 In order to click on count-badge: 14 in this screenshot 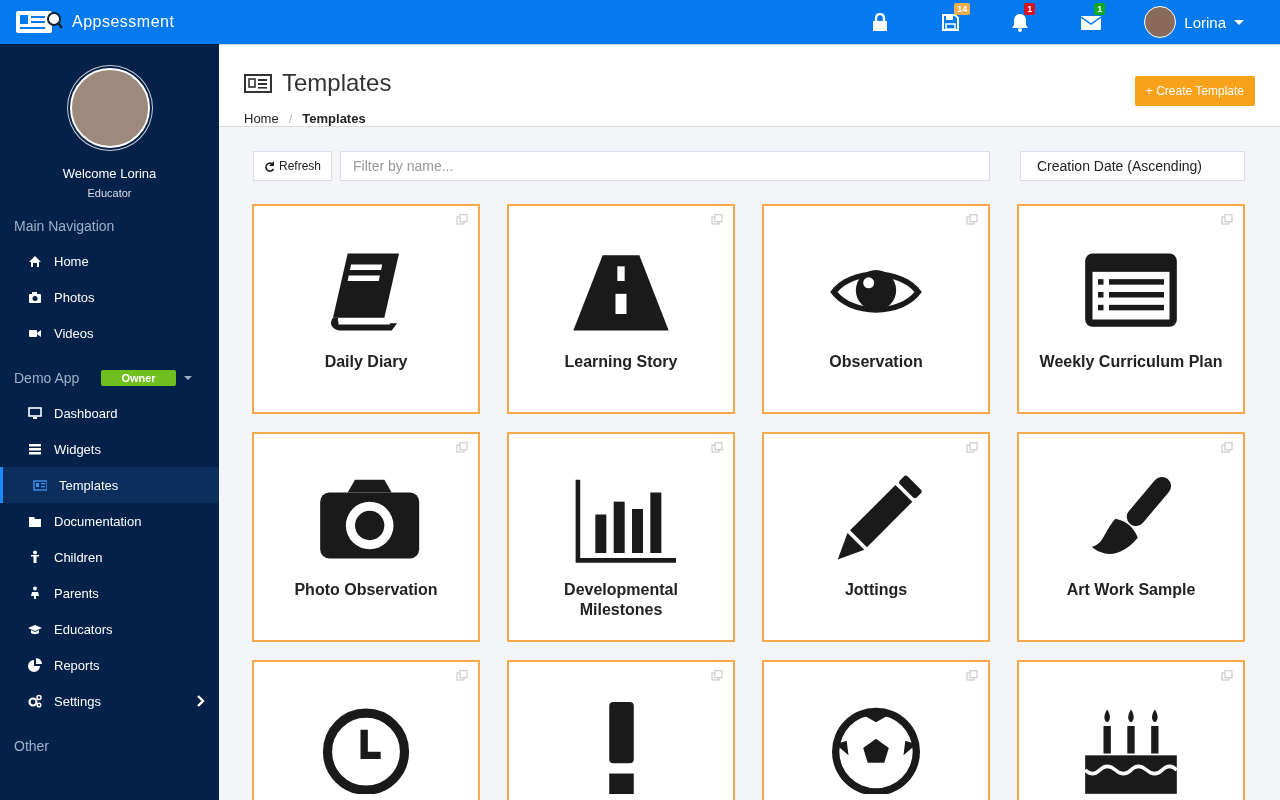, I will do `click(962, 8)`.